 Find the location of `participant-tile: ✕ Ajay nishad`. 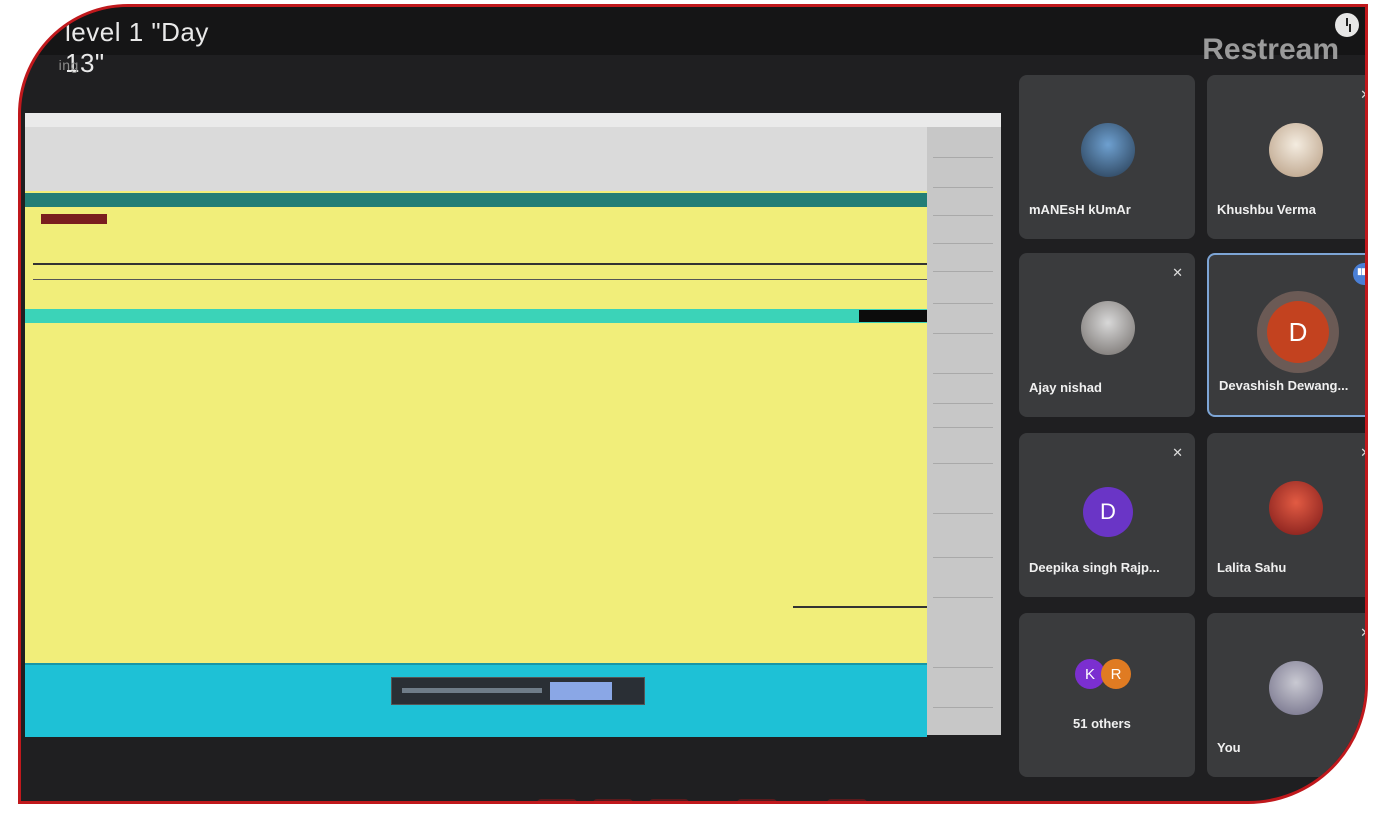

participant-tile: ✕ Ajay nishad is located at coordinates (1107, 335).